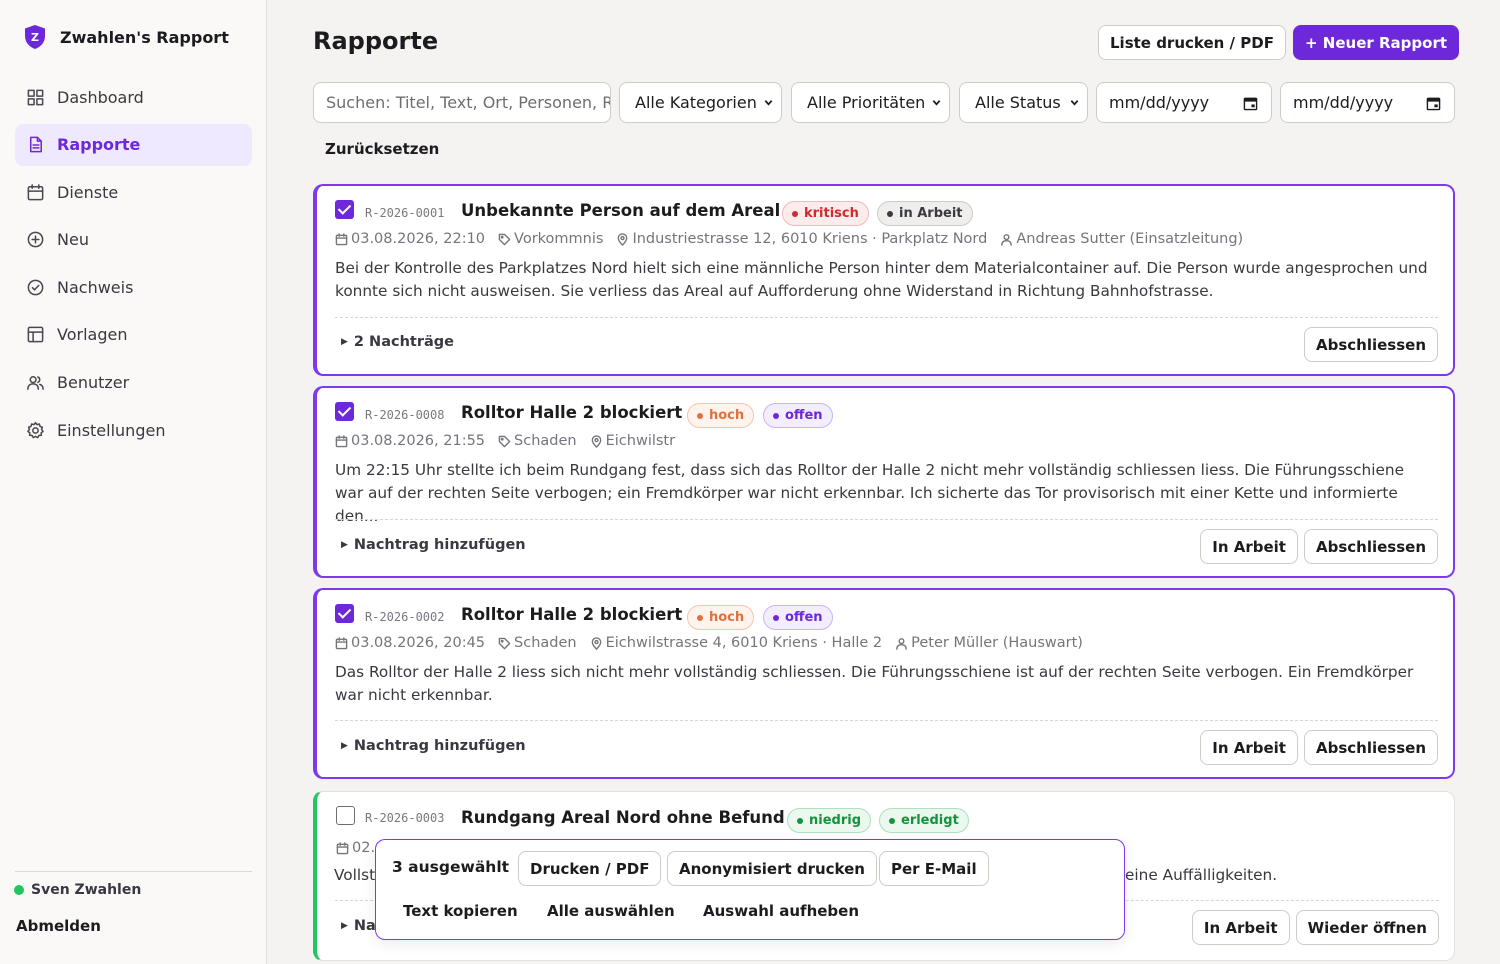 The image size is (1500, 964). I want to click on bulk-anon-print-button: Anonymisiert drucken, so click(772, 868).